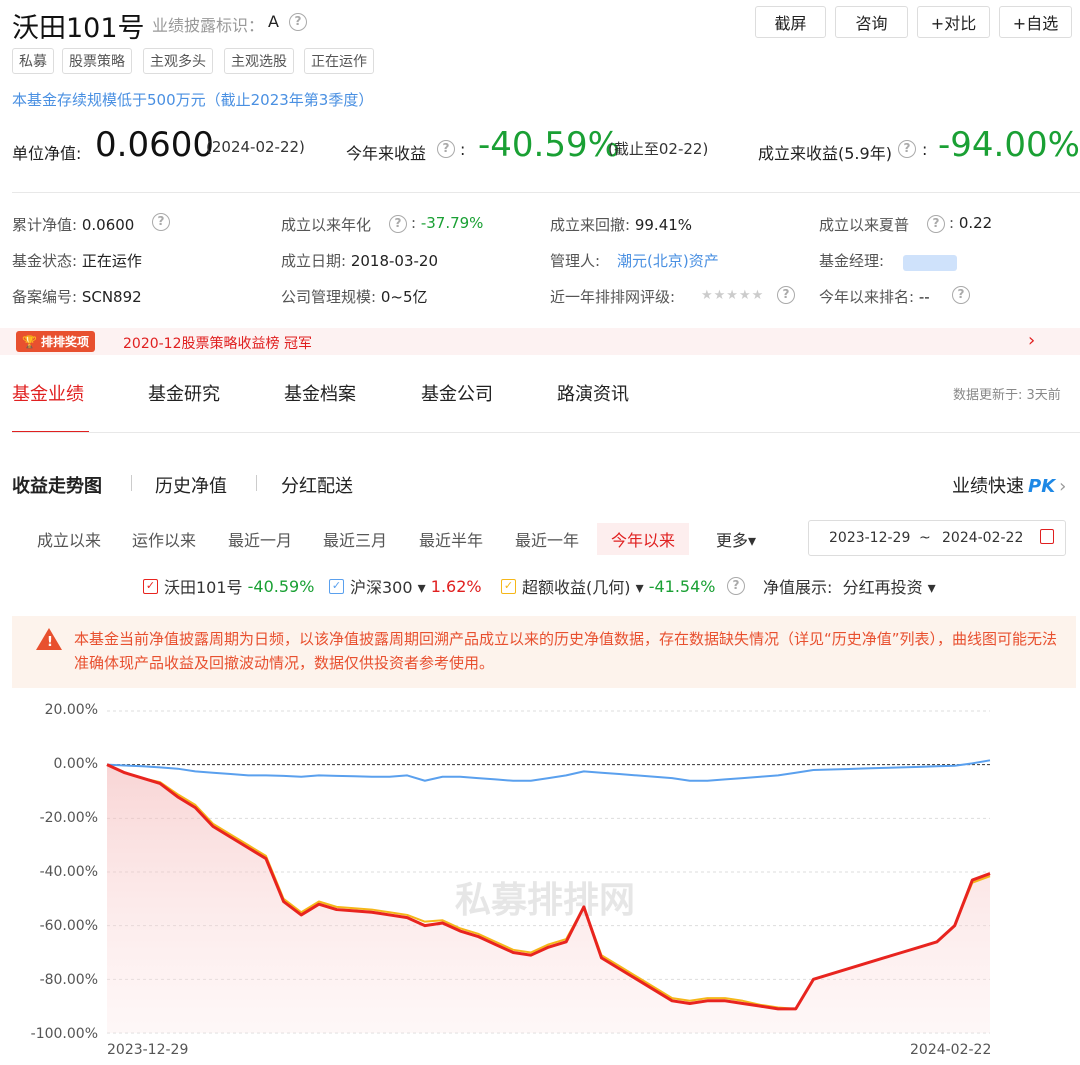 This screenshot has width=1080, height=1065. What do you see at coordinates (548, 770) in the screenshot?
I see `index-line` at bounding box center [548, 770].